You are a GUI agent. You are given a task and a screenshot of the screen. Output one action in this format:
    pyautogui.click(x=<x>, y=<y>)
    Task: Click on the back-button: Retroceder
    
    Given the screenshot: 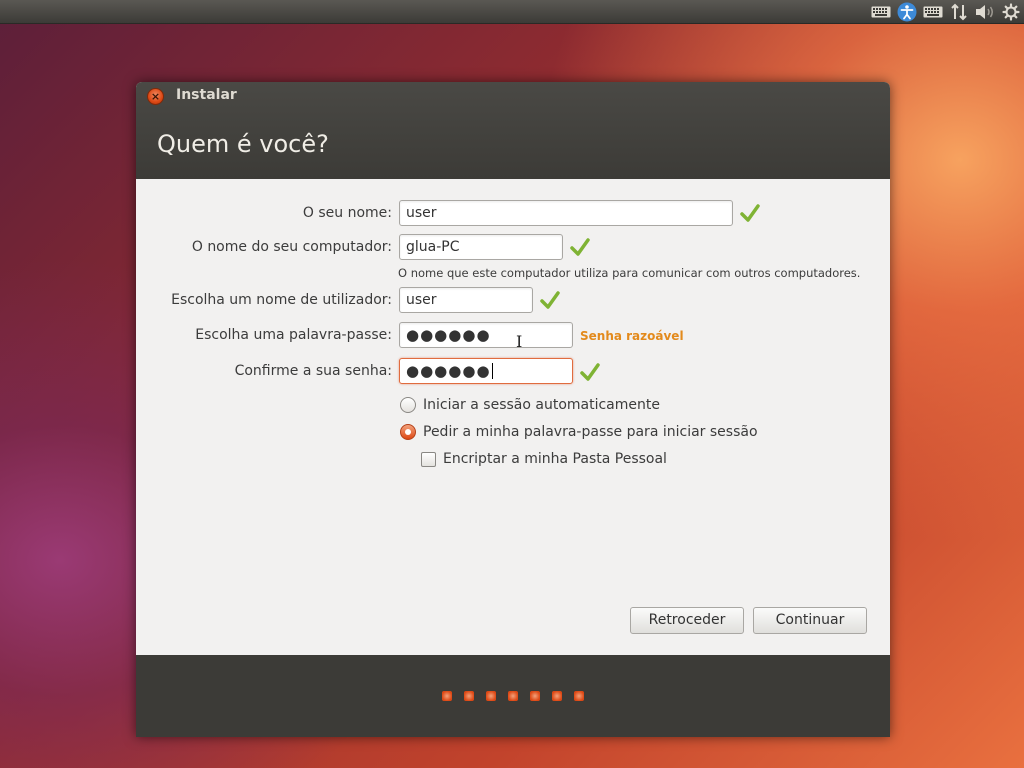 What is the action you would take?
    pyautogui.click(x=687, y=620)
    